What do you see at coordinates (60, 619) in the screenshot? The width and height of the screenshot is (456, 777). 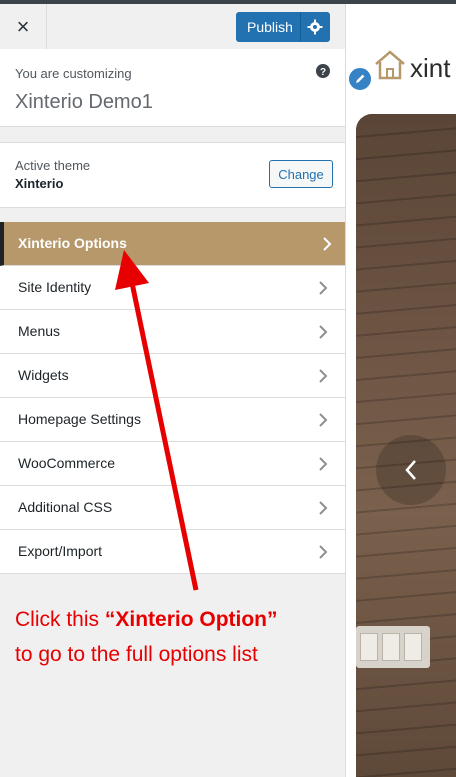 I see `annotation-line1-pre: Click this` at bounding box center [60, 619].